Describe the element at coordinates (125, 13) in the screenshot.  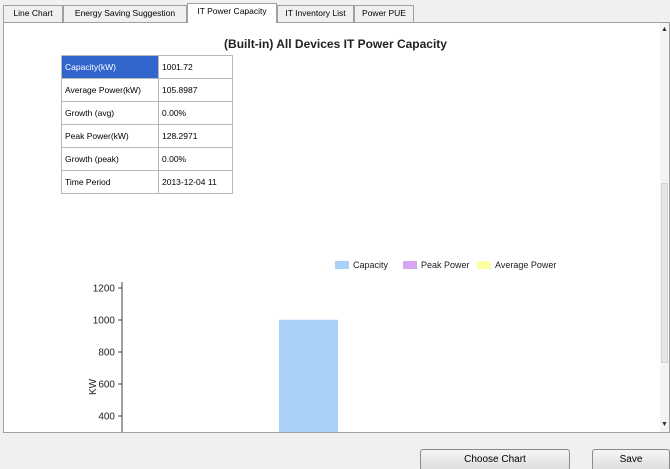
I see `tab-energy-saving-suggestion: Energy Saving Suggestion` at that location.